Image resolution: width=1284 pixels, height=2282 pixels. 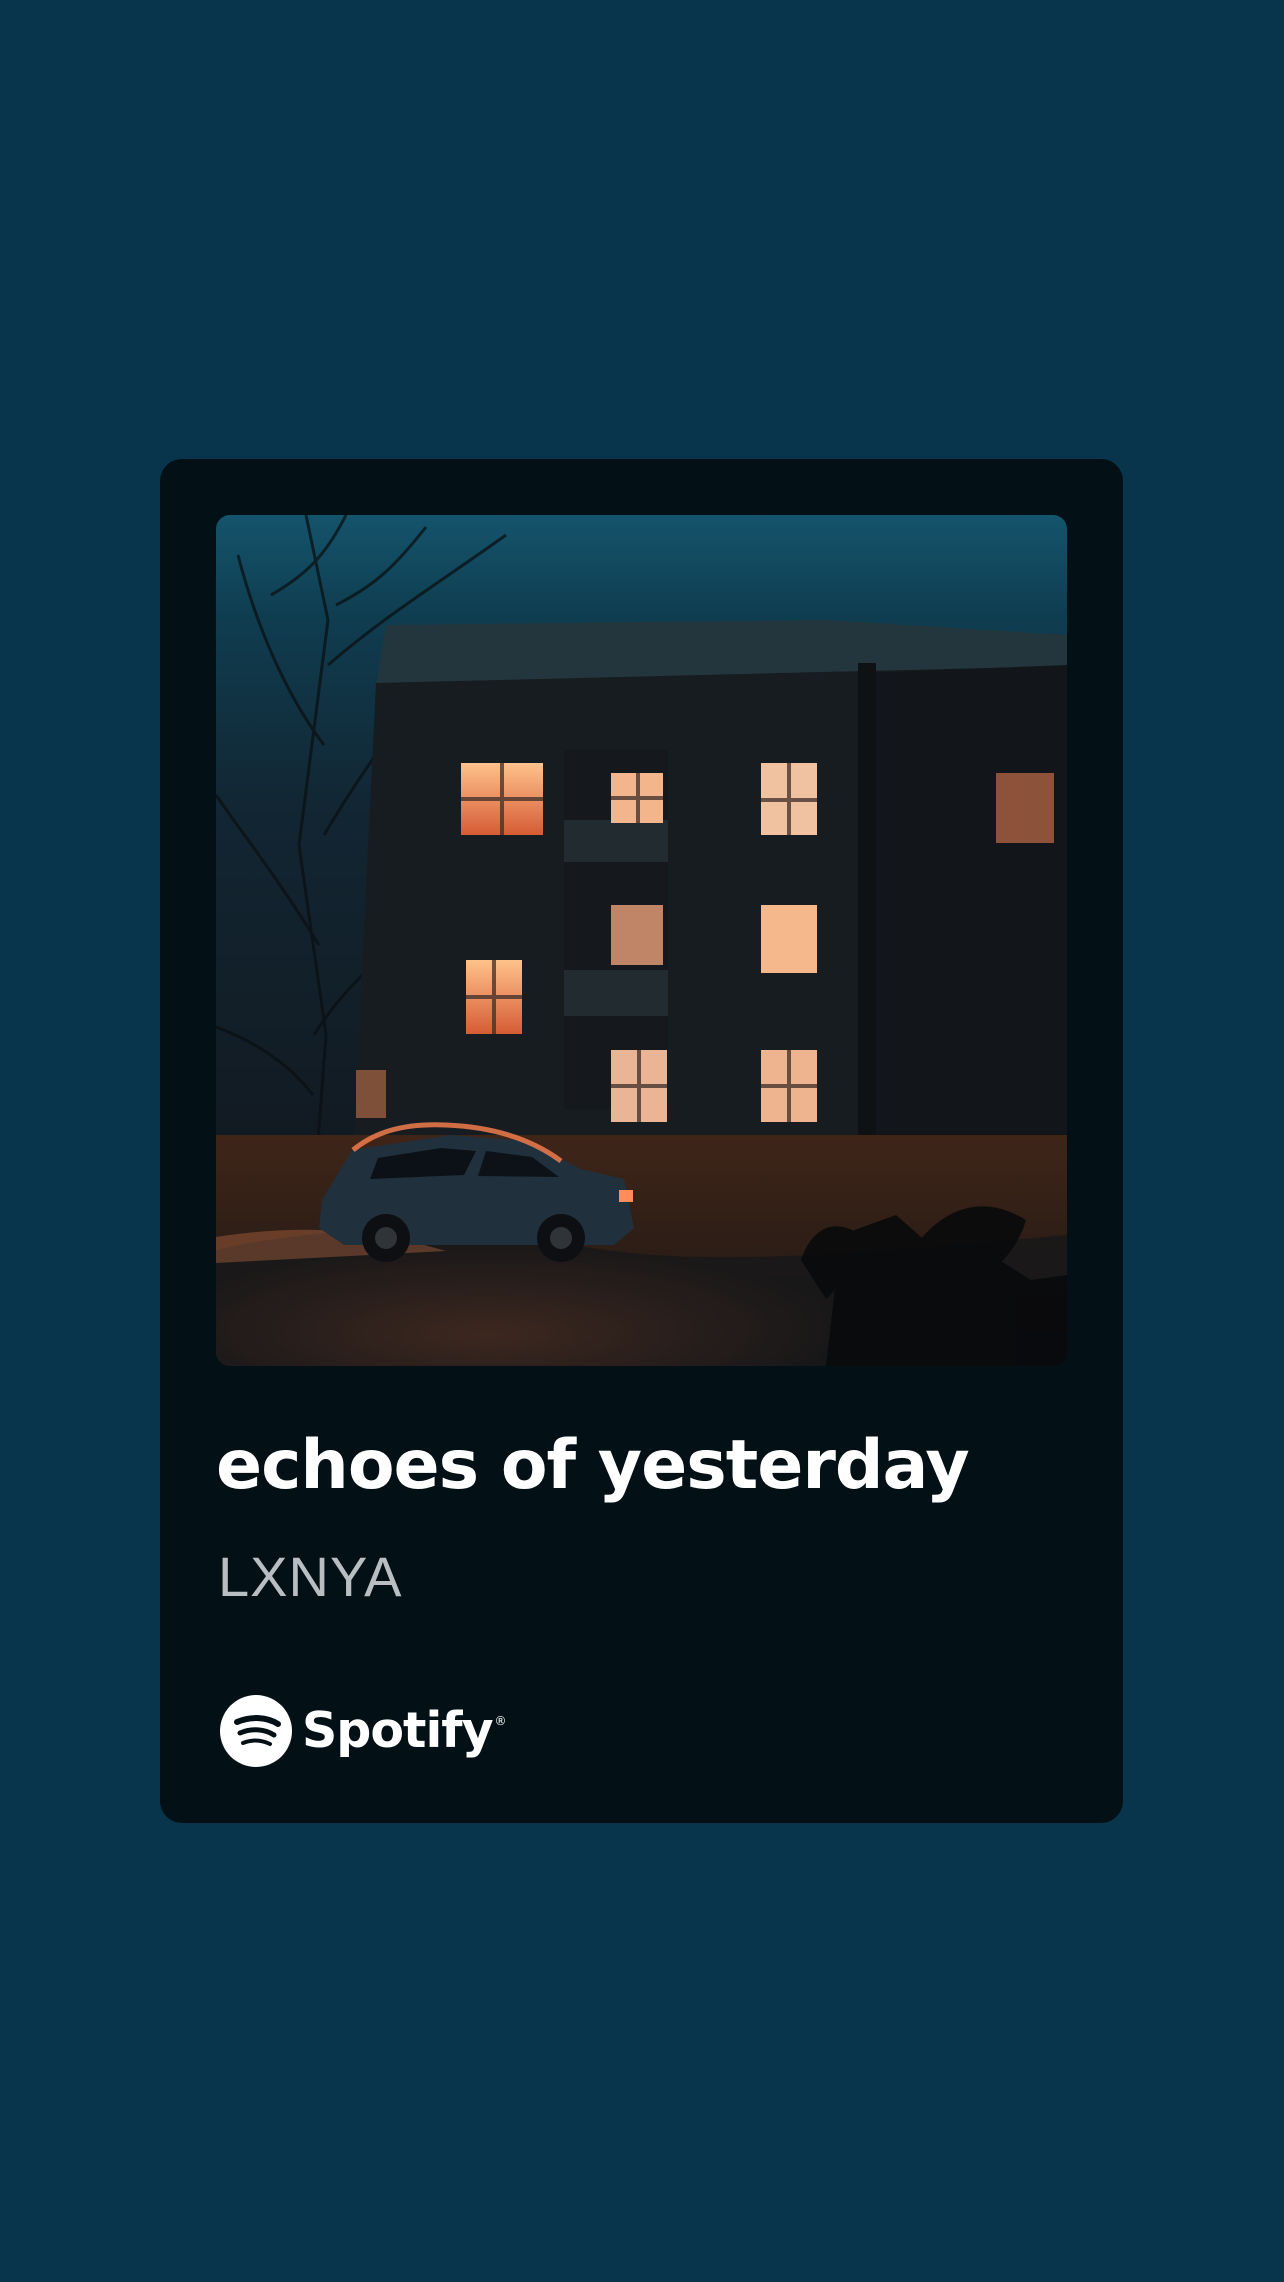 I want to click on registered-mark: ®, so click(x=500, y=1721).